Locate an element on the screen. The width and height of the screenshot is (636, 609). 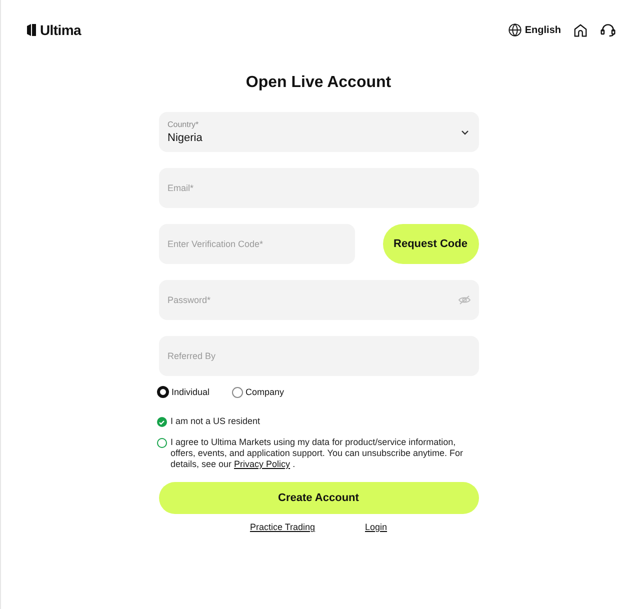
checkmark-icon is located at coordinates (161, 422).